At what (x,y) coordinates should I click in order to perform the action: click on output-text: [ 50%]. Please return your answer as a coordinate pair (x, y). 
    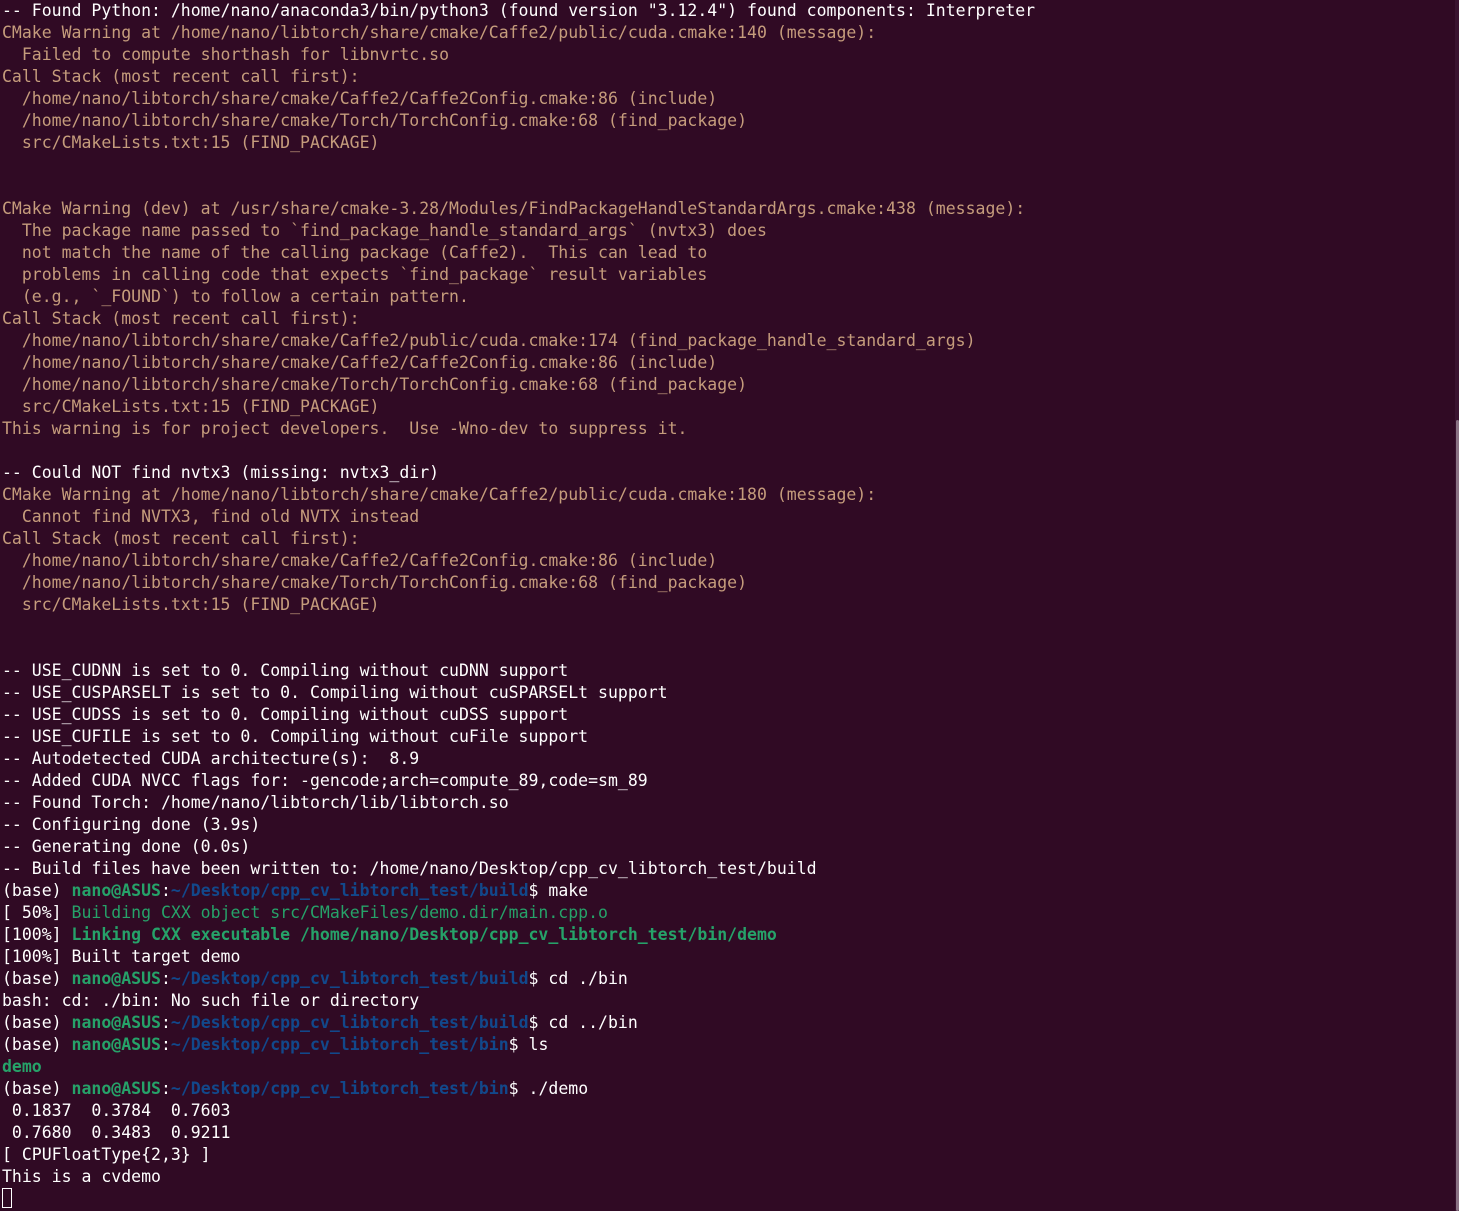
    Looking at the image, I should click on (37, 912).